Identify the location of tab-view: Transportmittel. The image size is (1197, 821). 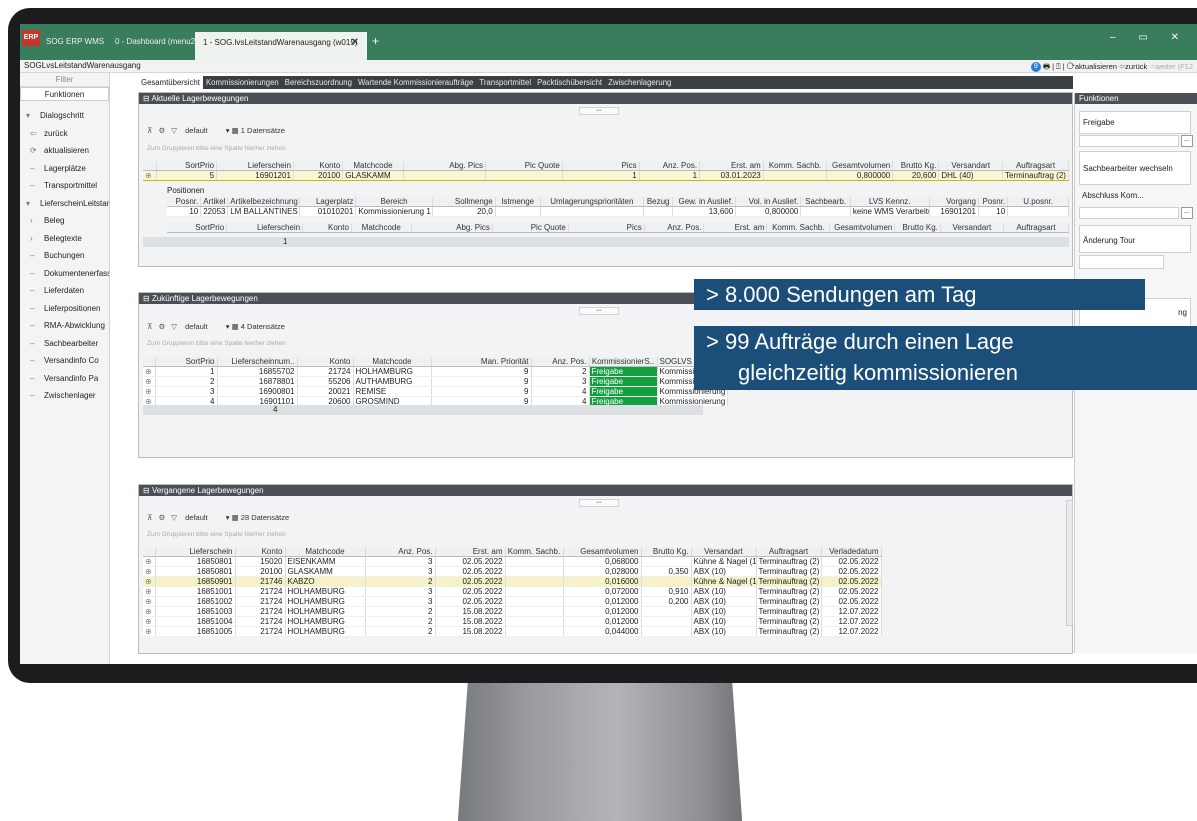
(505, 82).